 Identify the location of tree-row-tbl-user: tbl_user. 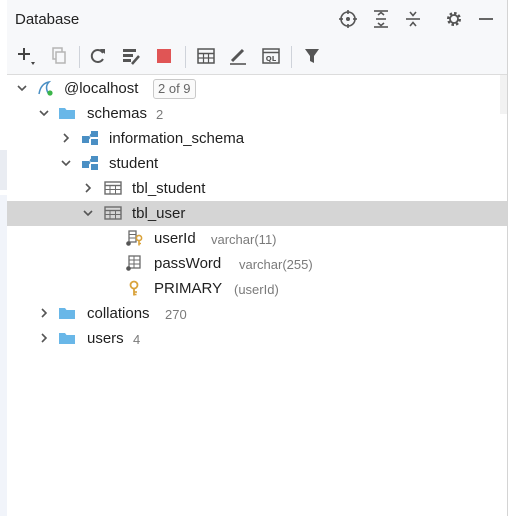
(257, 213).